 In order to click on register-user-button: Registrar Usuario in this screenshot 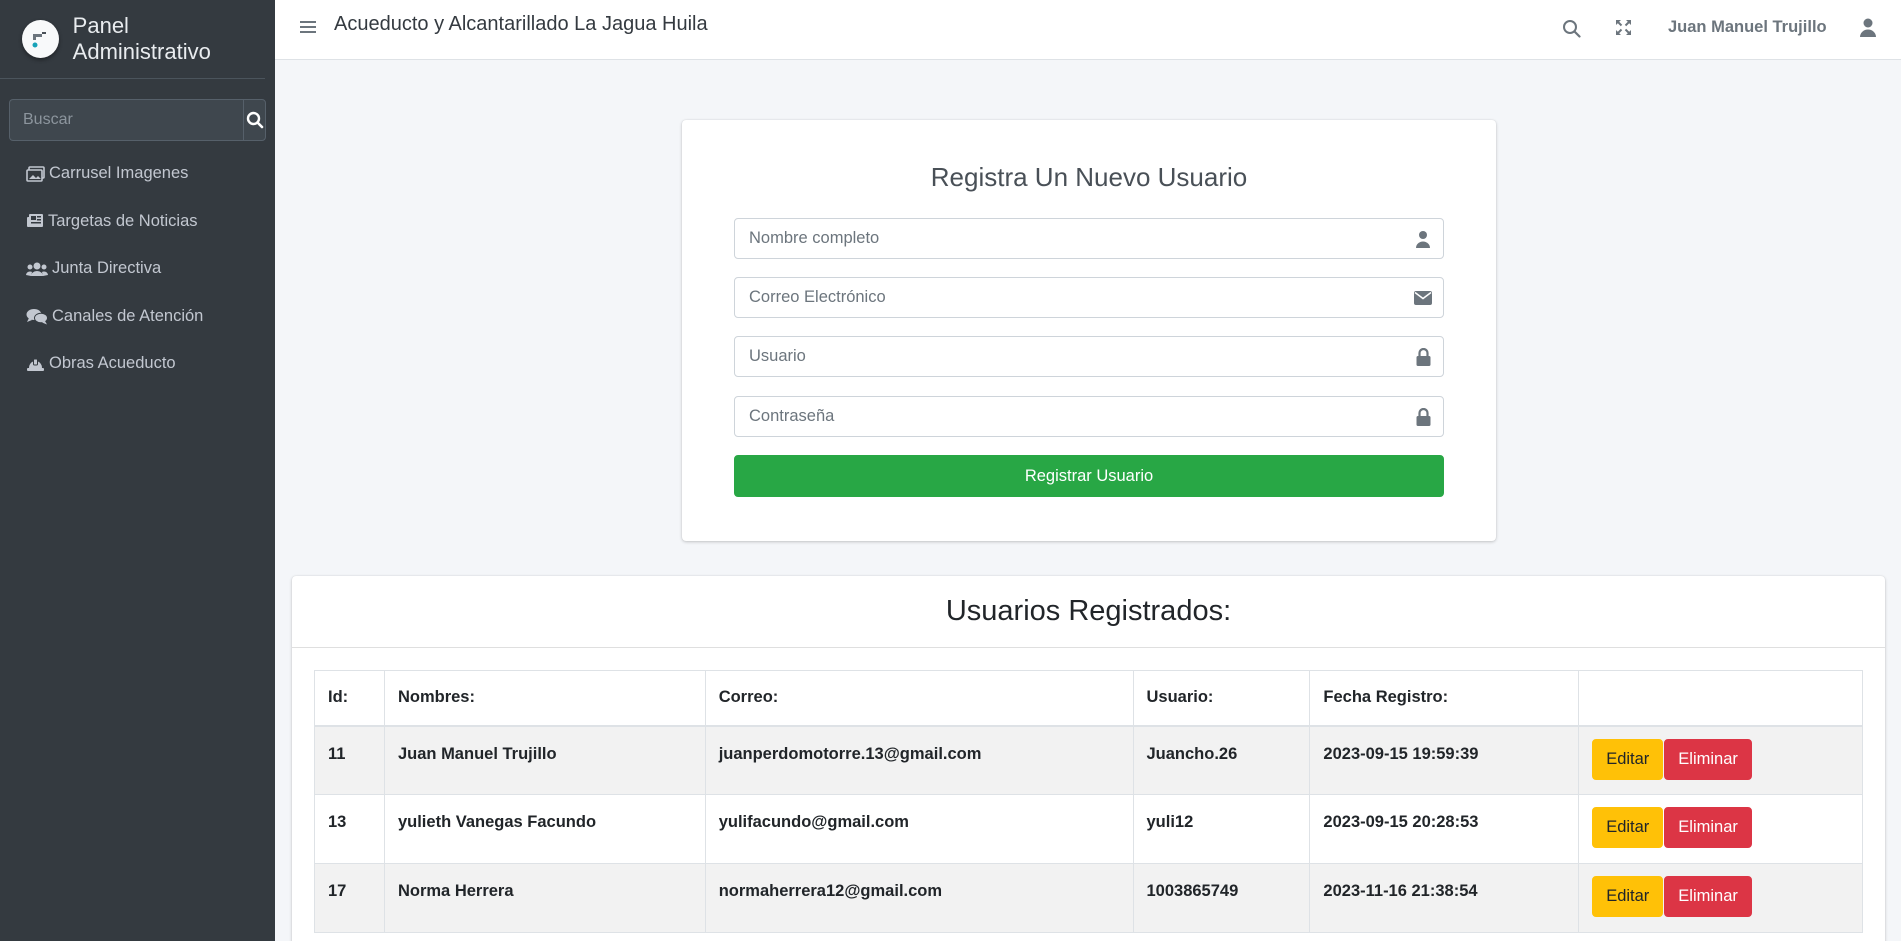, I will do `click(1089, 476)`.